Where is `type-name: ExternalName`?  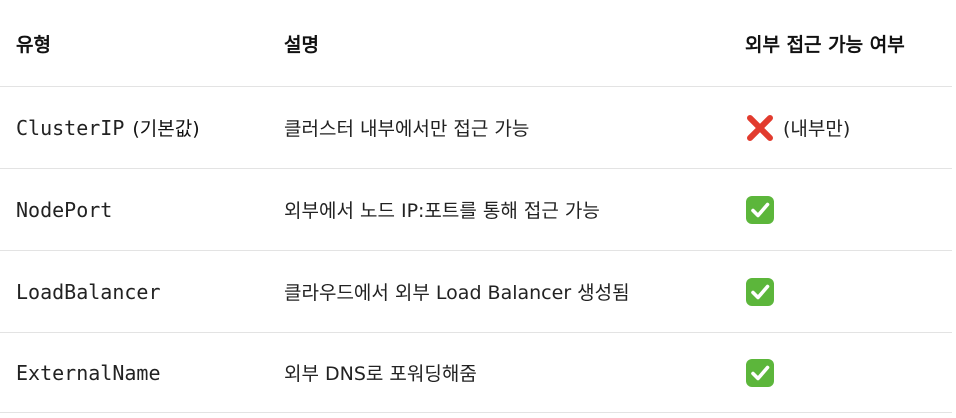
type-name: ExternalName is located at coordinates (88, 372).